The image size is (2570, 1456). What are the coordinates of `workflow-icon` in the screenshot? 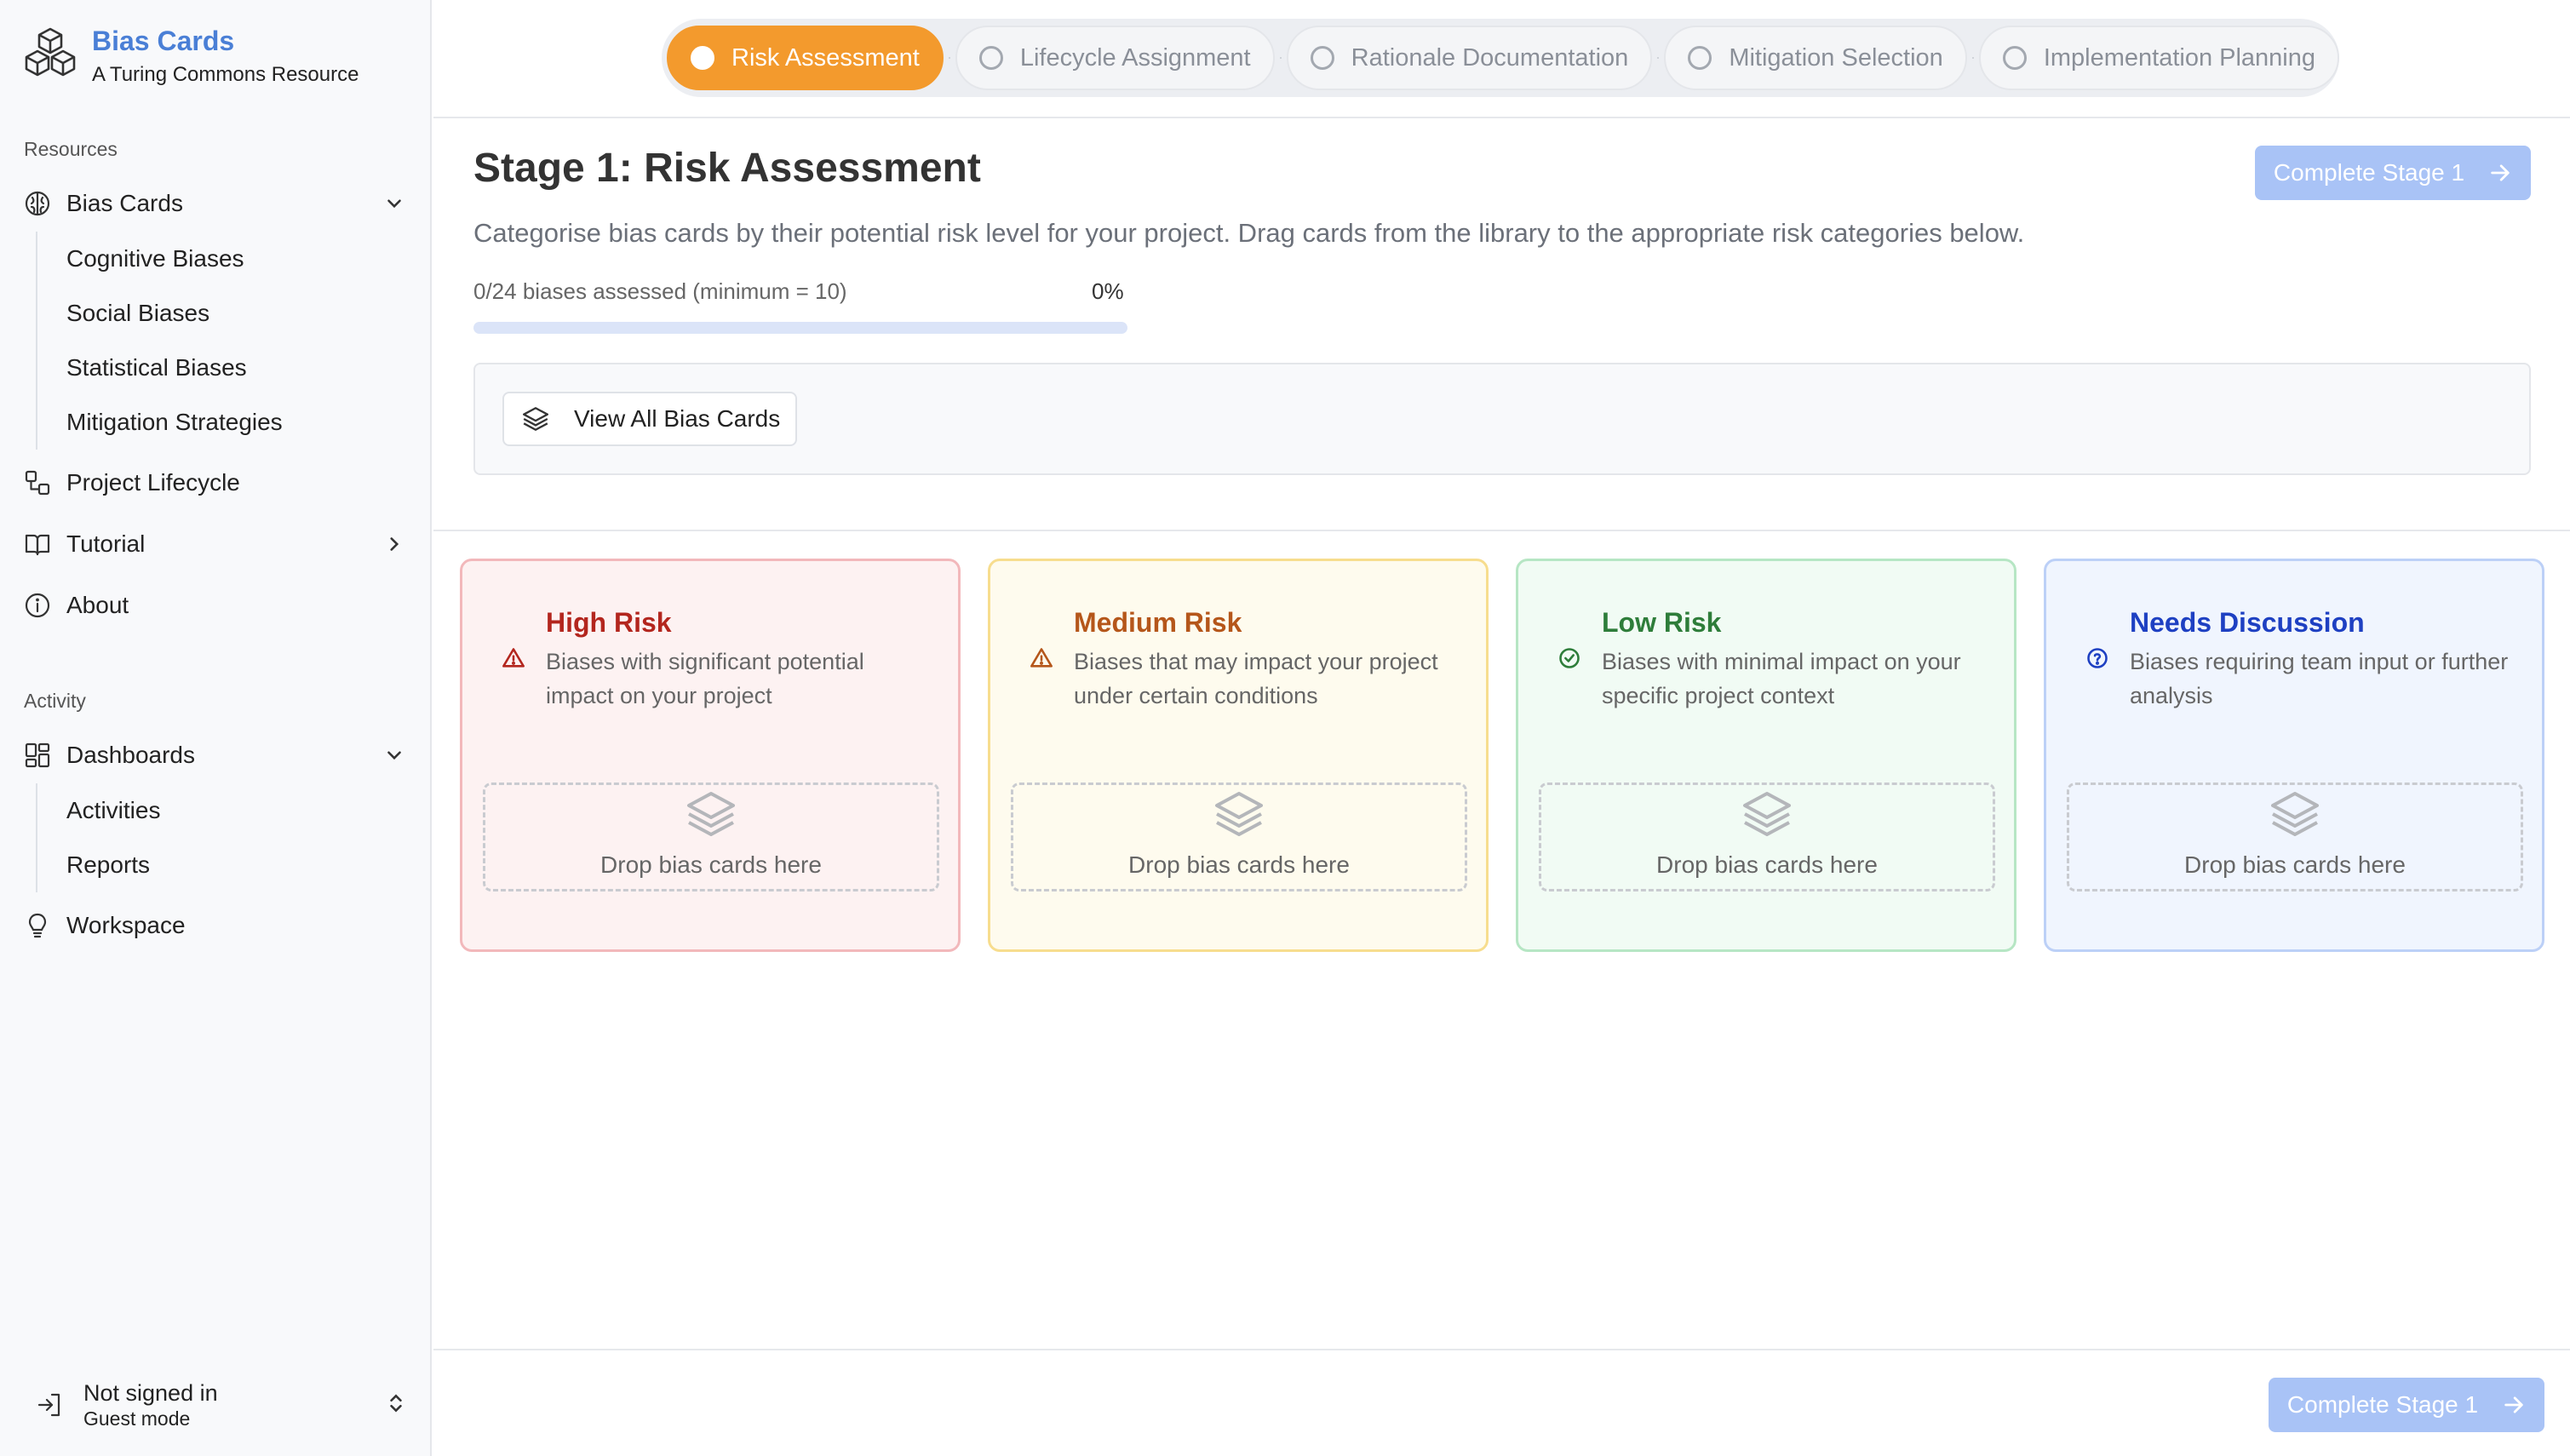 It's located at (38, 482).